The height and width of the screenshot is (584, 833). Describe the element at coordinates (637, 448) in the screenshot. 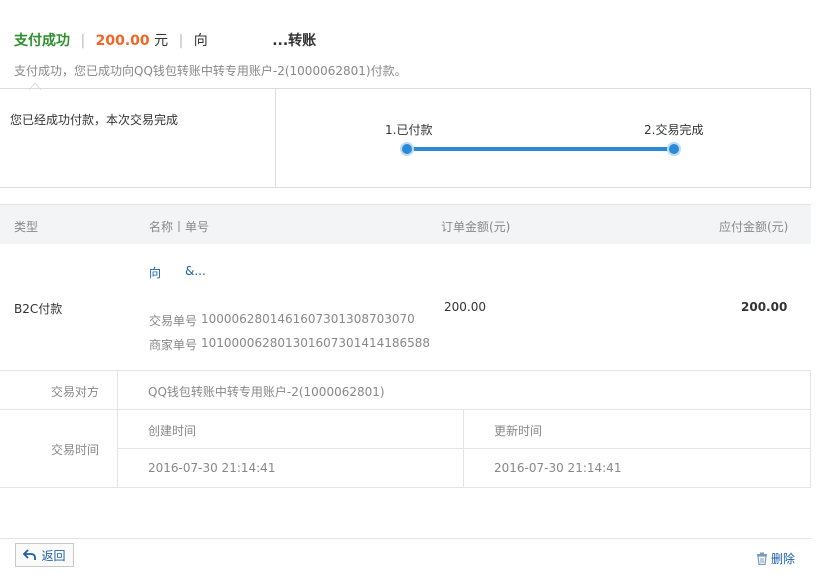

I see `updated-time-cell: 更新时间 2016-07-30 21:14:41` at that location.